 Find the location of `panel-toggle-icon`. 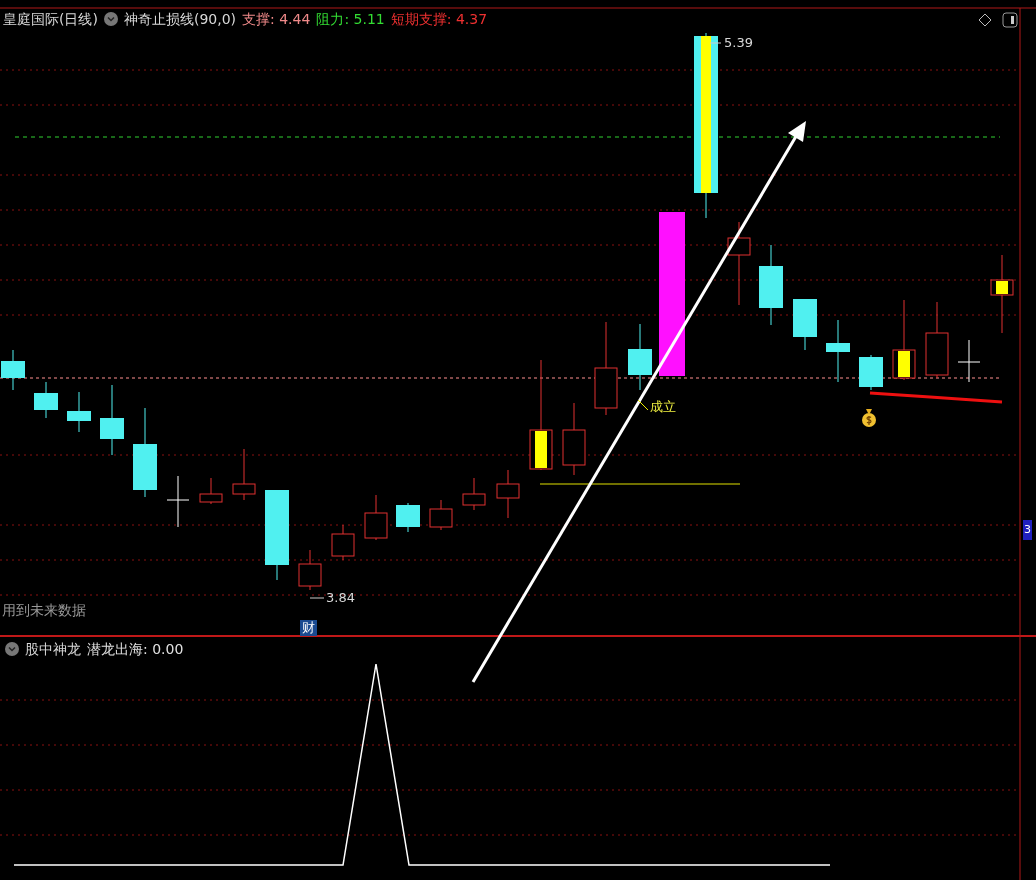

panel-toggle-icon is located at coordinates (1010, 20).